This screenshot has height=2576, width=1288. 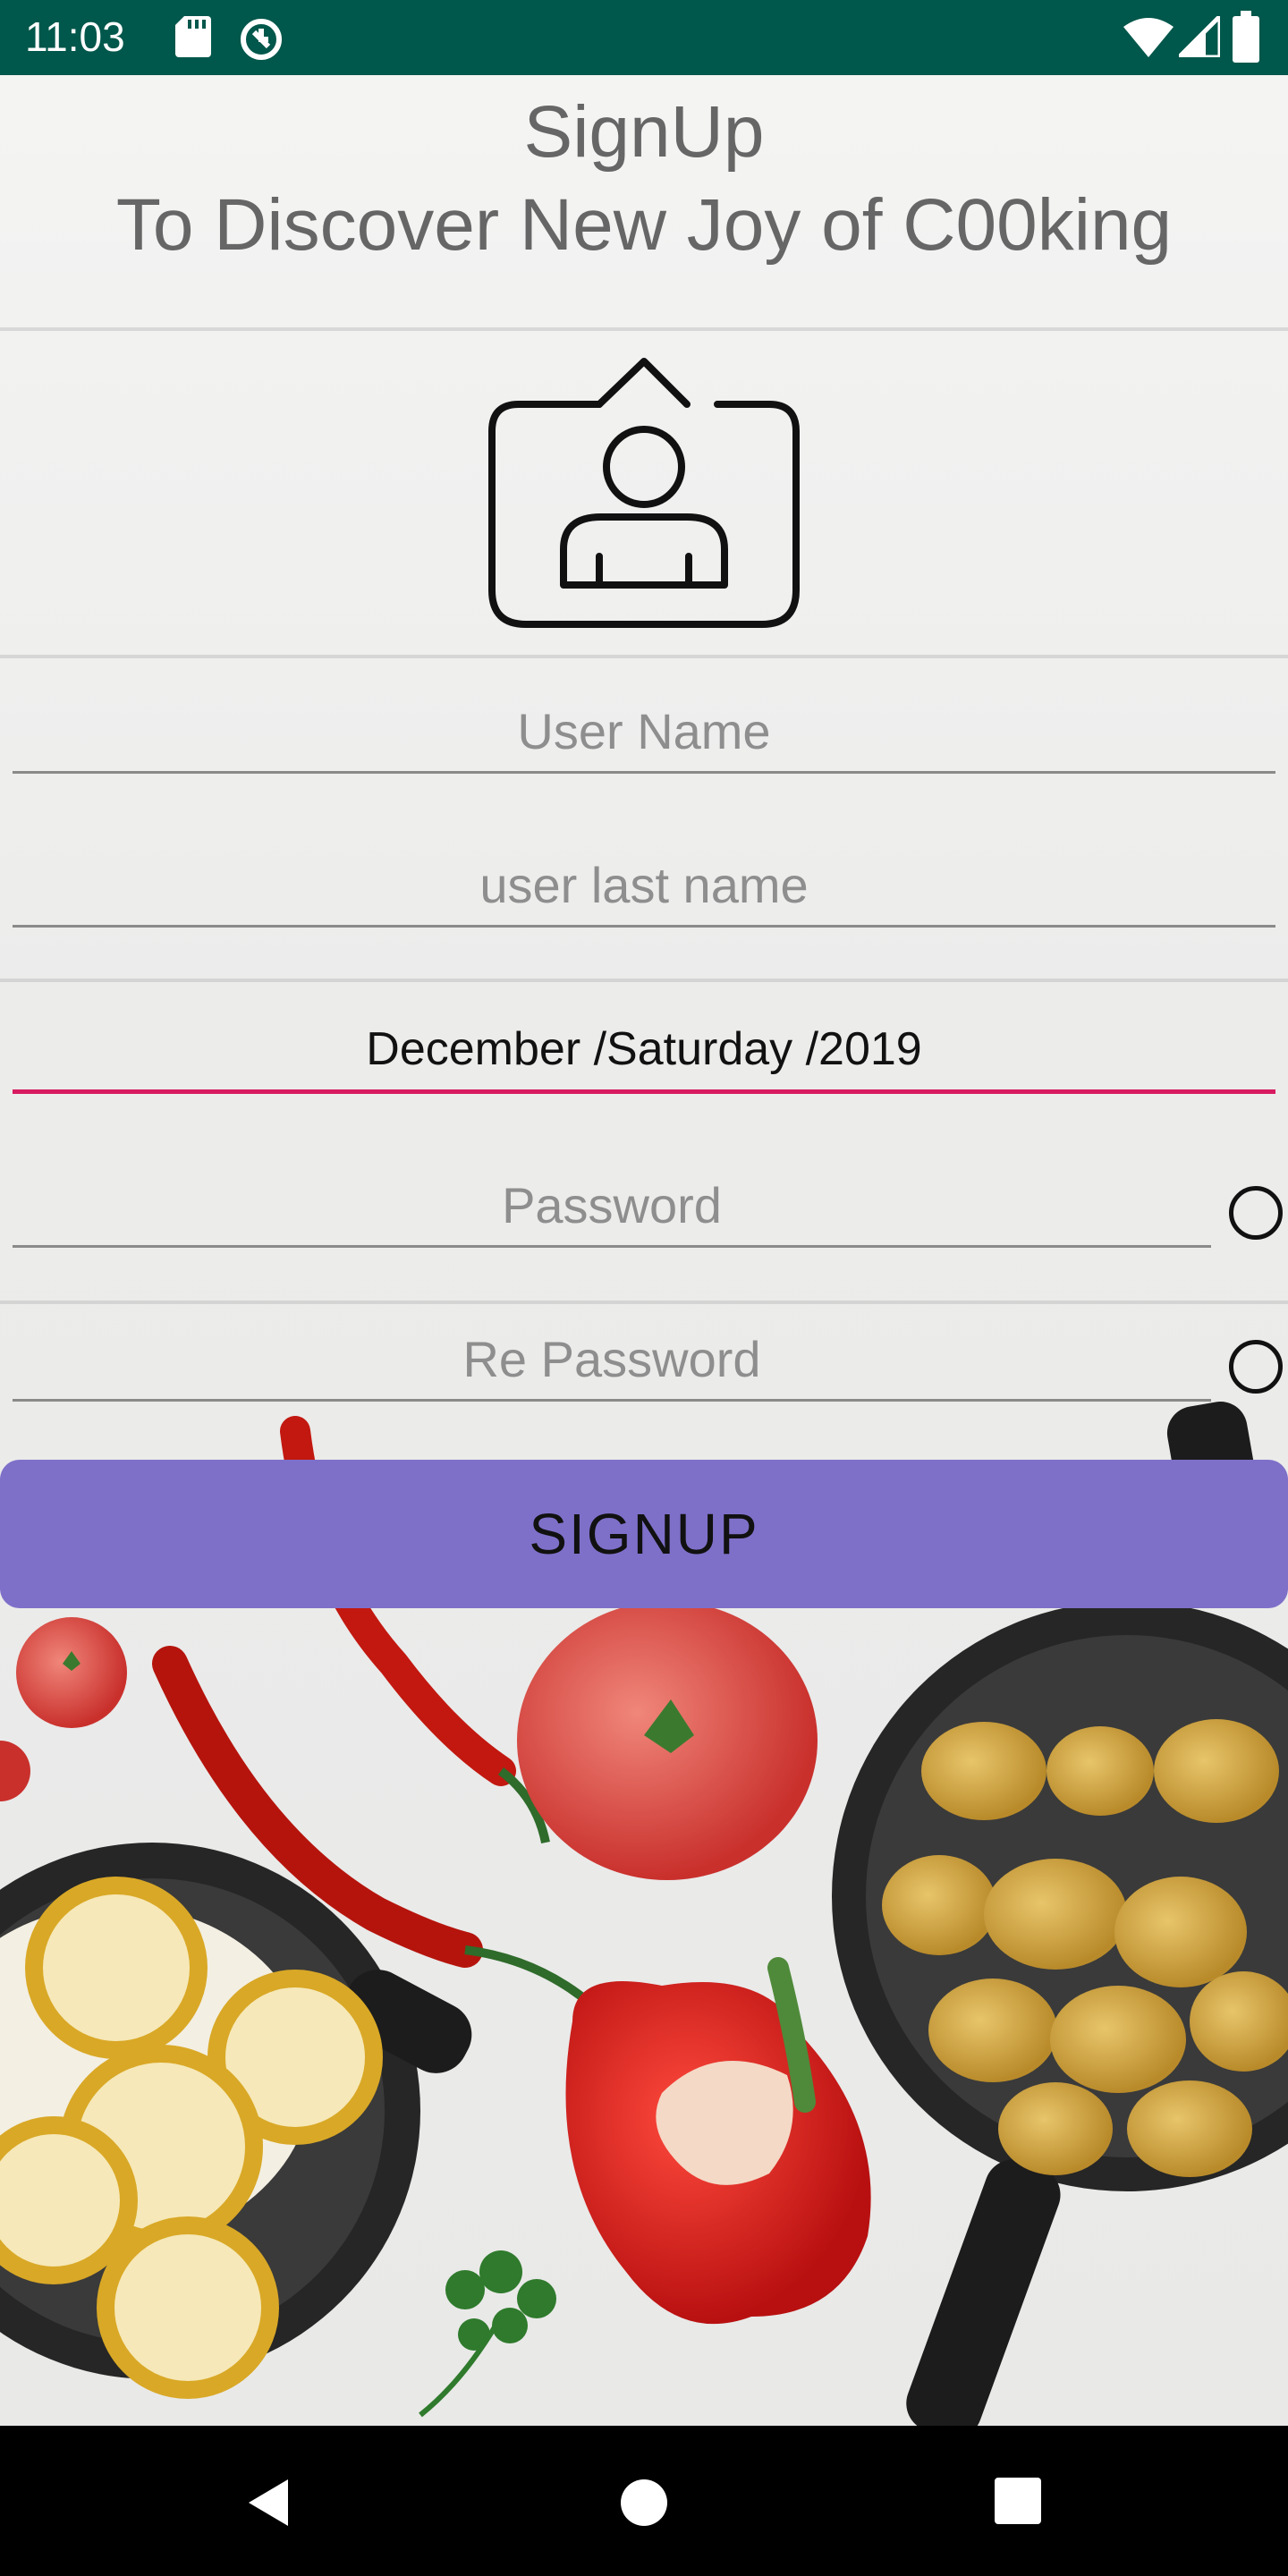 I want to click on last-name-input, so click(x=644, y=886).